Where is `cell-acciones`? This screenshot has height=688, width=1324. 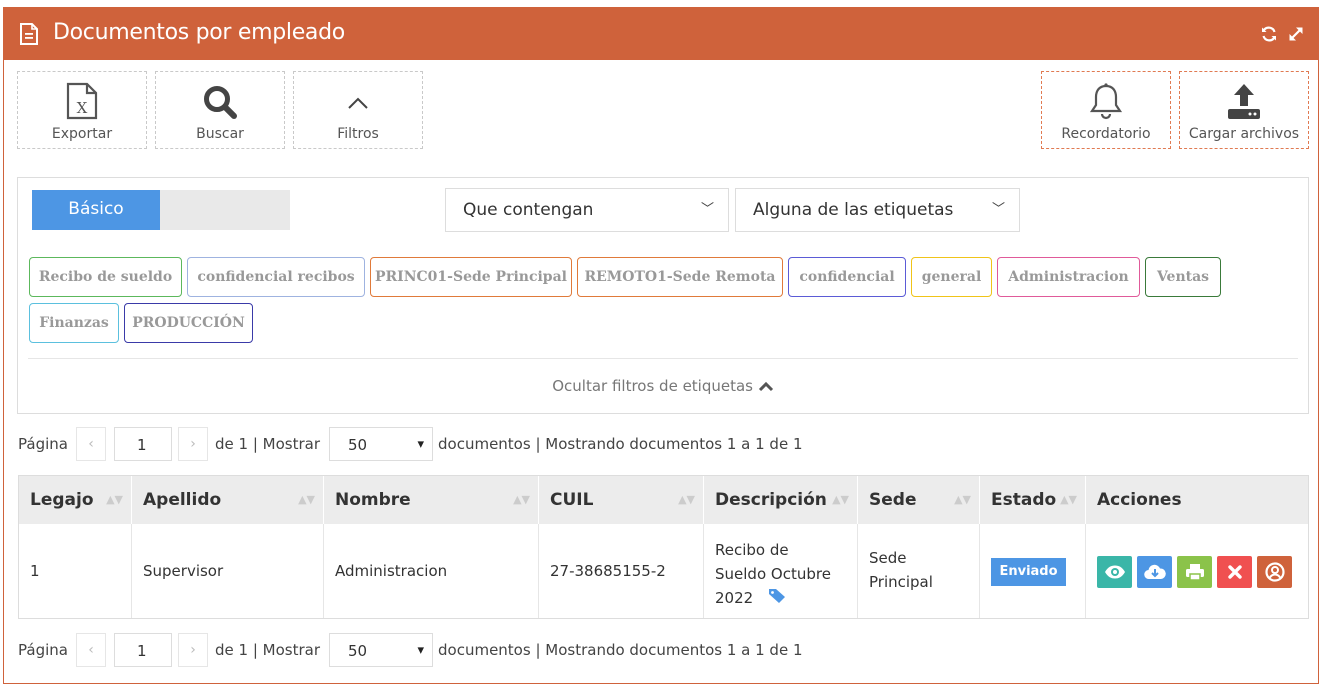
cell-acciones is located at coordinates (1197, 571).